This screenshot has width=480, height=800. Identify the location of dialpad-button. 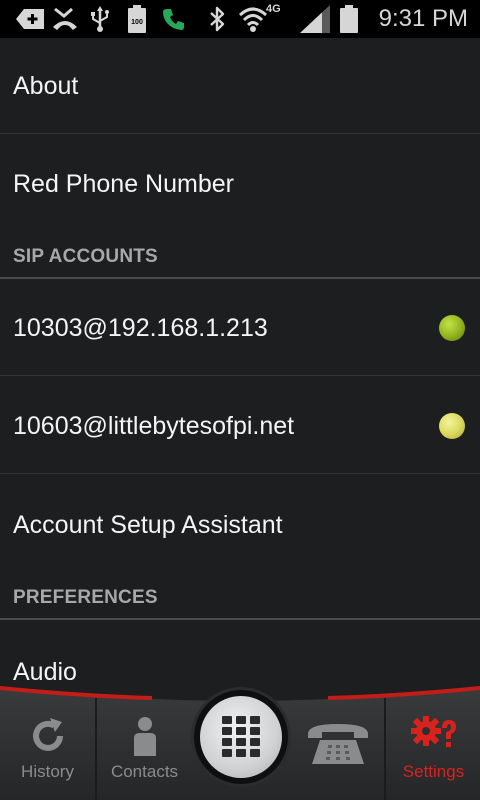
(241, 737).